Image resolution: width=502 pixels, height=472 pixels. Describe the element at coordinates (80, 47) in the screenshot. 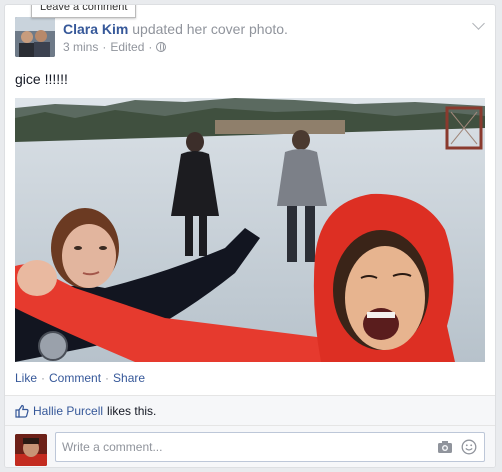

I see `post-timestamp: 3 mins` at that location.